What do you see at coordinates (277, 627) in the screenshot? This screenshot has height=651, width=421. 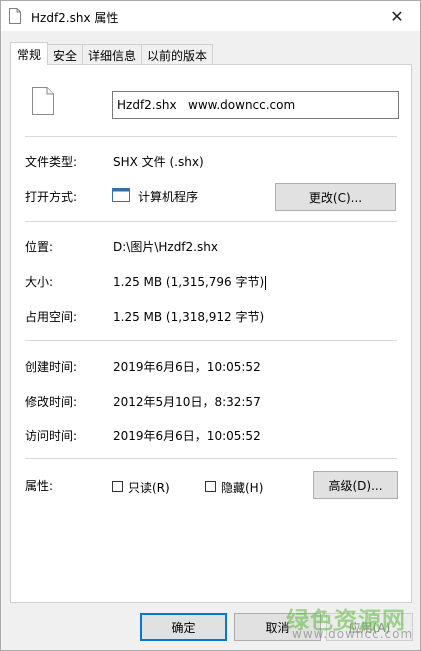 I see `cancel-button: 取消` at bounding box center [277, 627].